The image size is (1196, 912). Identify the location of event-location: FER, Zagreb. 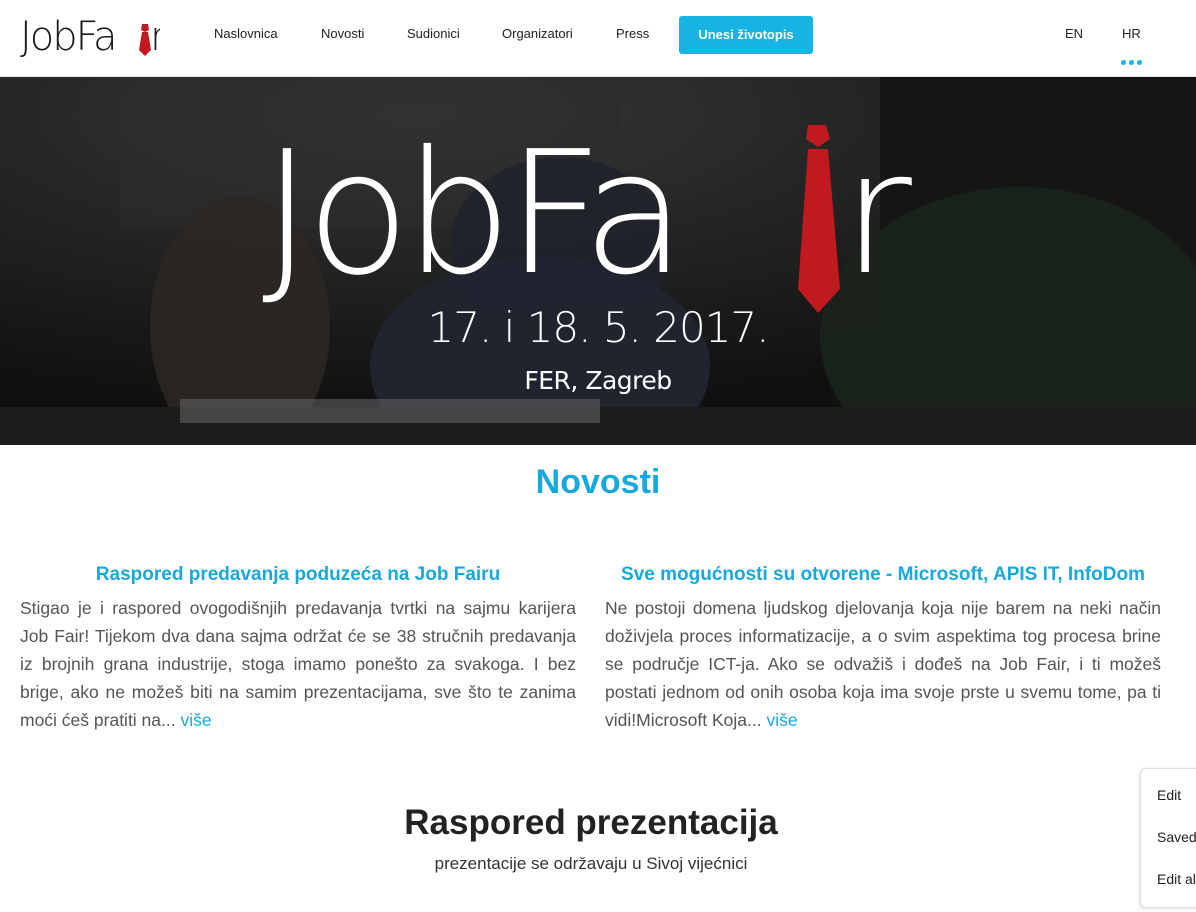
(598, 380).